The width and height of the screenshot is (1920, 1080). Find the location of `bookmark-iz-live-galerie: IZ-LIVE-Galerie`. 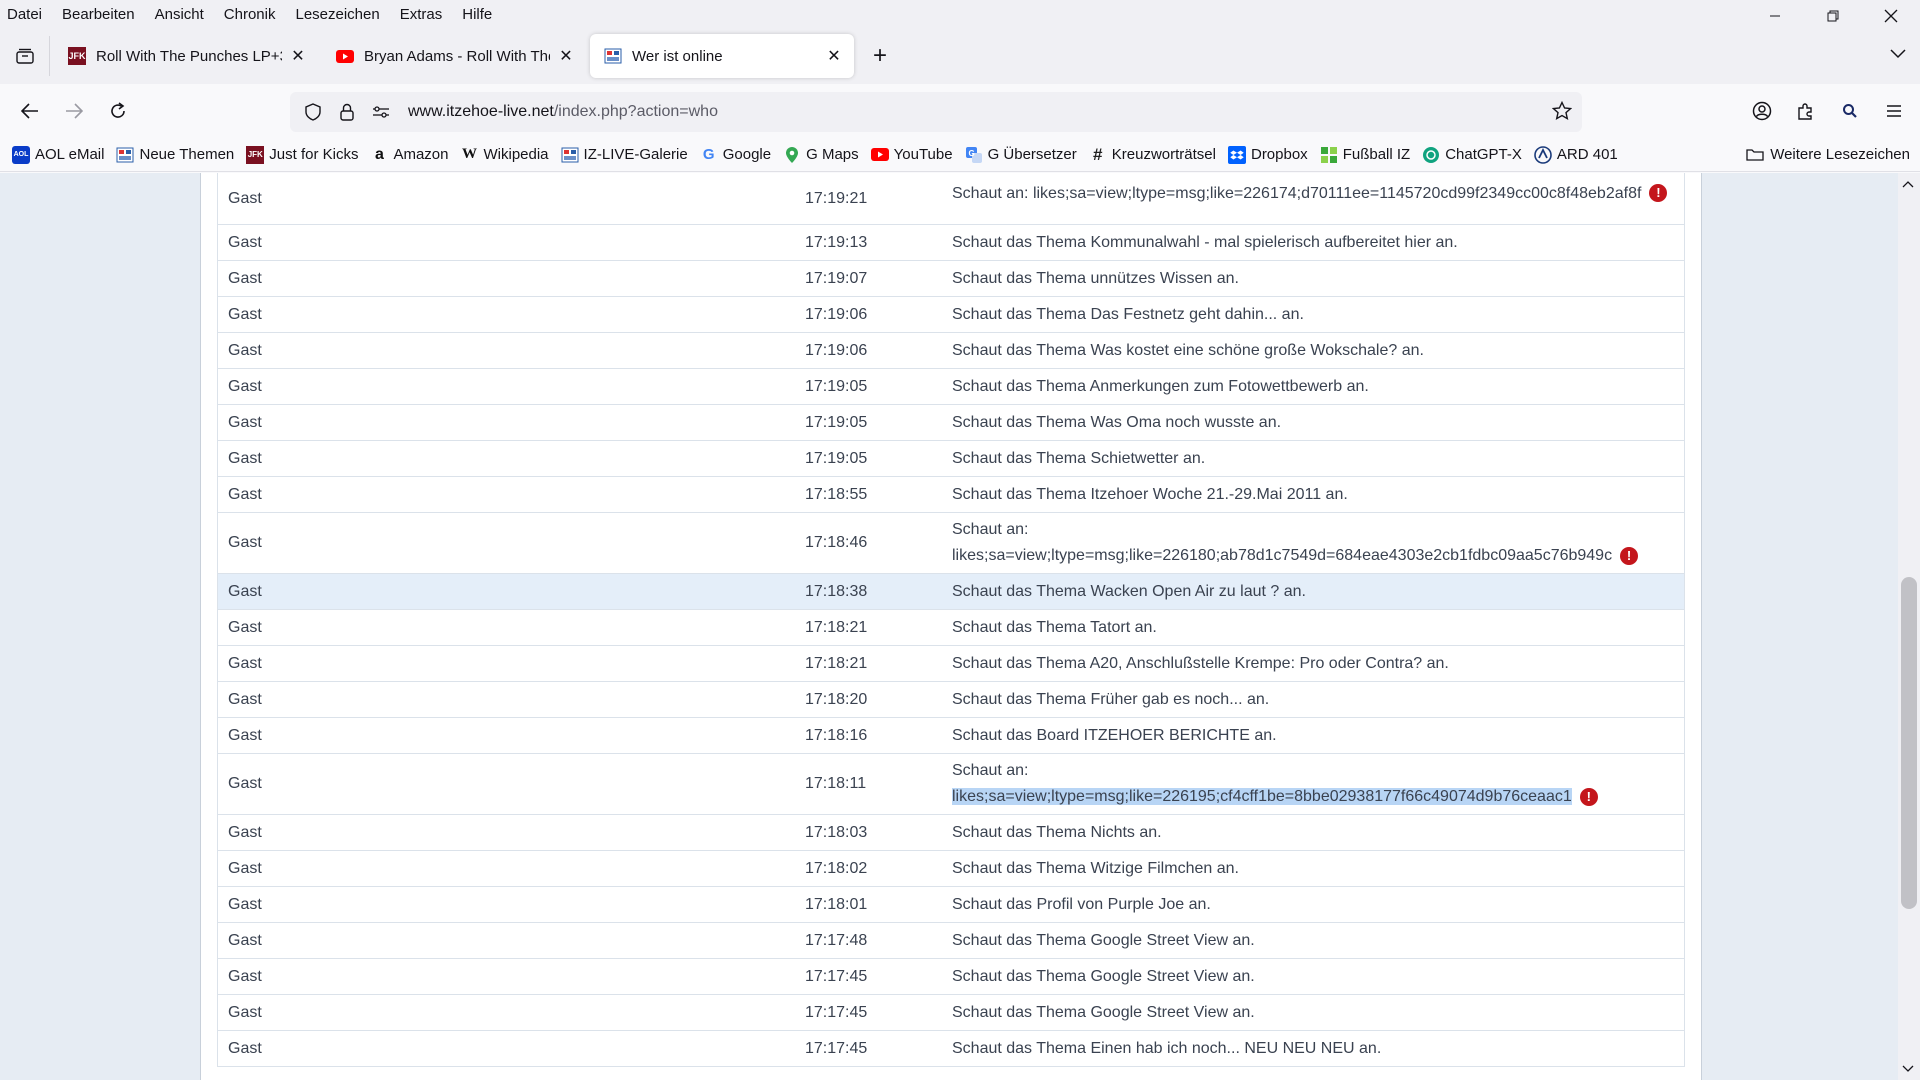

bookmark-iz-live-galerie: IZ-LIVE-Galerie is located at coordinates (624, 155).